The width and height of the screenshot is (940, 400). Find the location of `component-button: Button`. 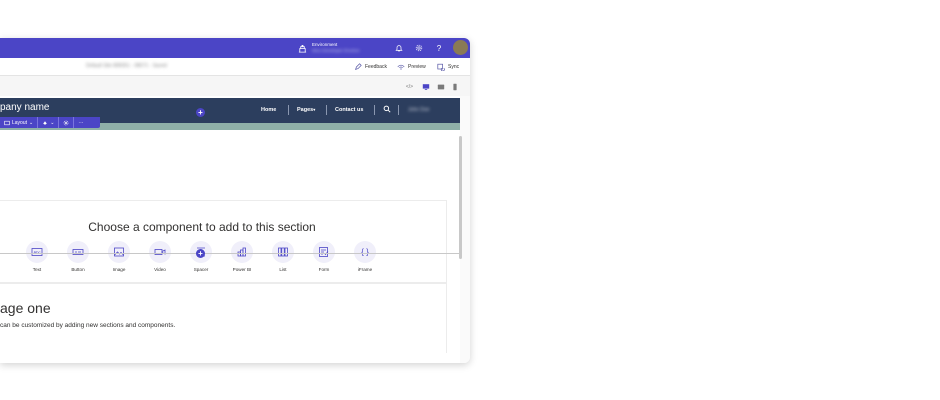

component-button: Button is located at coordinates (78, 256).